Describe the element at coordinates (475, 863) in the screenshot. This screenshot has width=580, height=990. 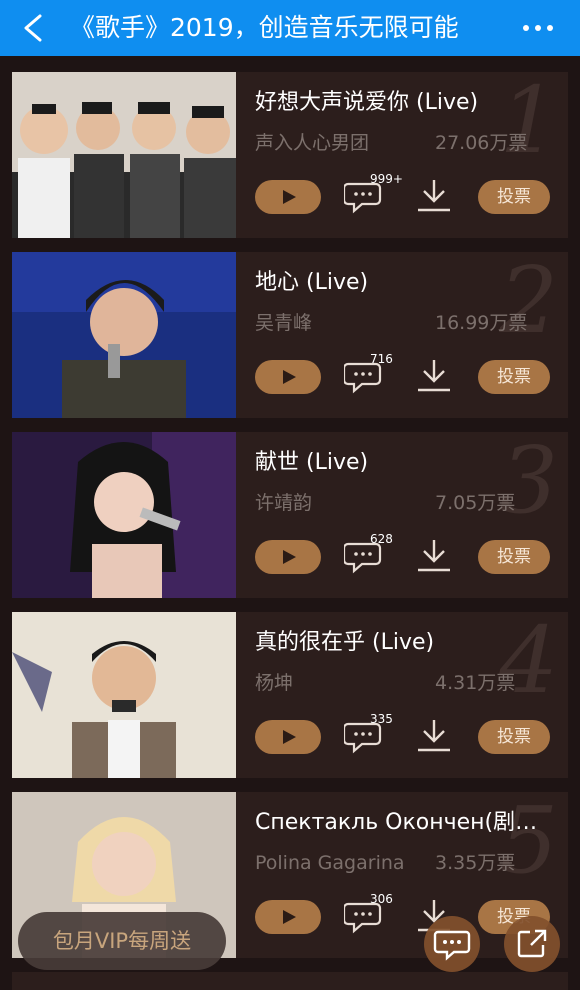
I see `vote-count: 3.35万票` at that location.